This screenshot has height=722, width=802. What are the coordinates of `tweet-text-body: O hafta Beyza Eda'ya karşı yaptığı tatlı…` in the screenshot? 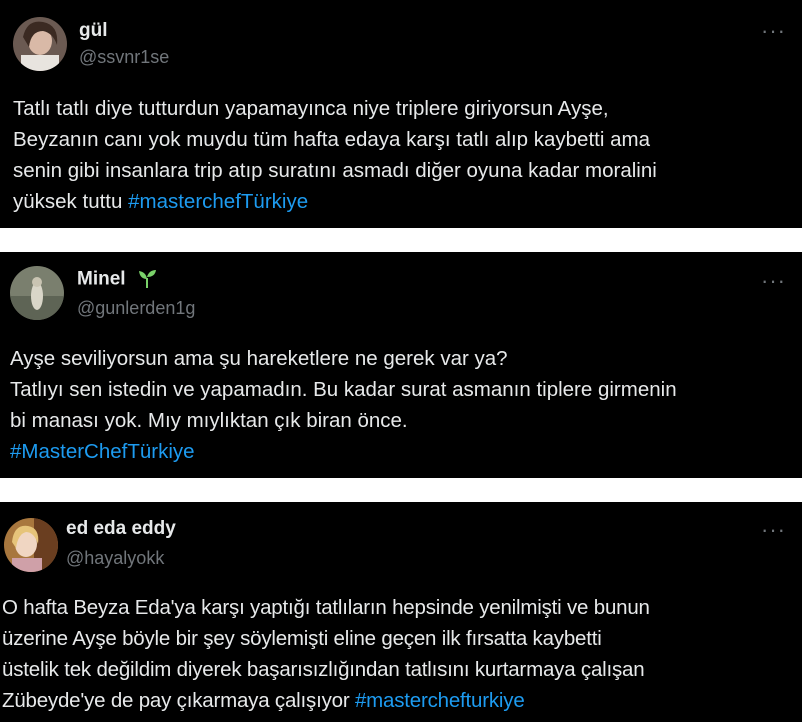 It's located at (326, 654).